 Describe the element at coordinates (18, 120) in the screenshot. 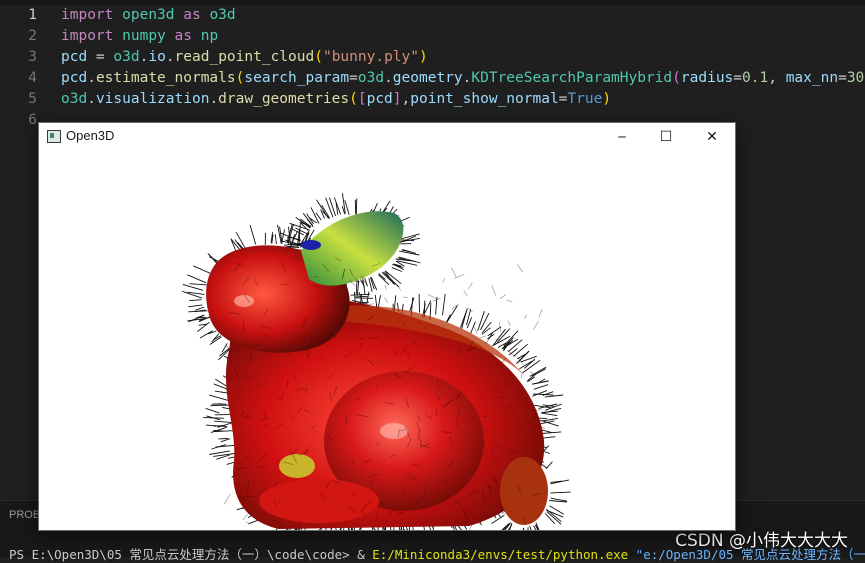

I see `line-number: 6` at that location.